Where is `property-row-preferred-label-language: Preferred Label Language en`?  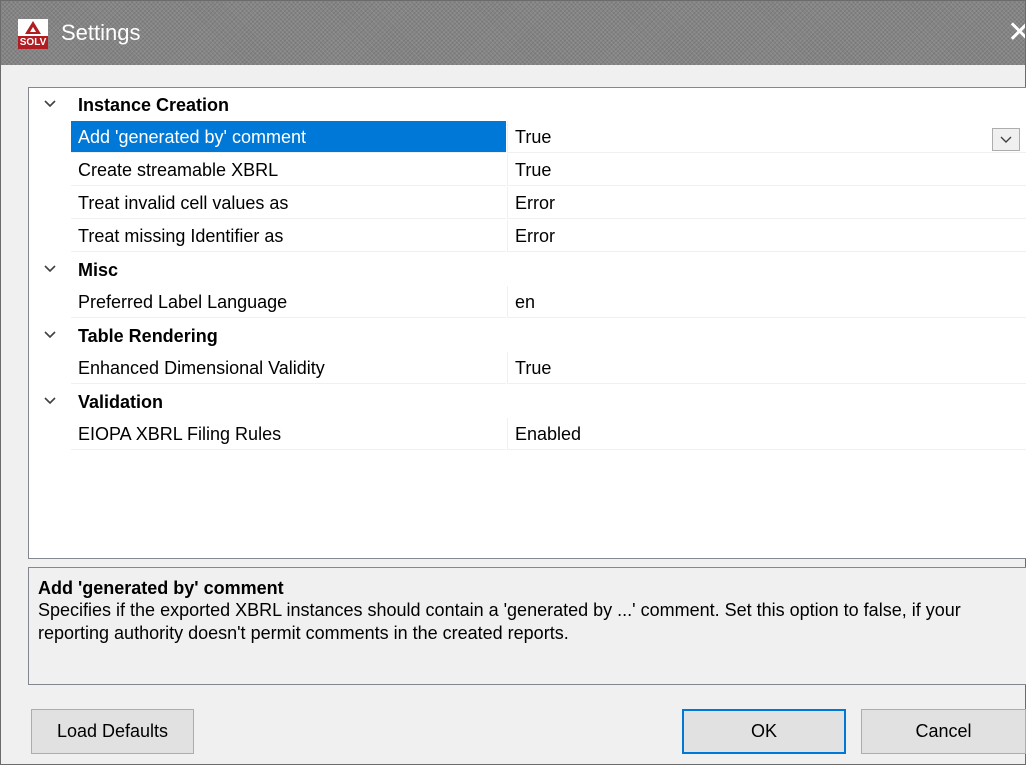 property-row-preferred-label-language: Preferred Label Language en is located at coordinates (527, 302).